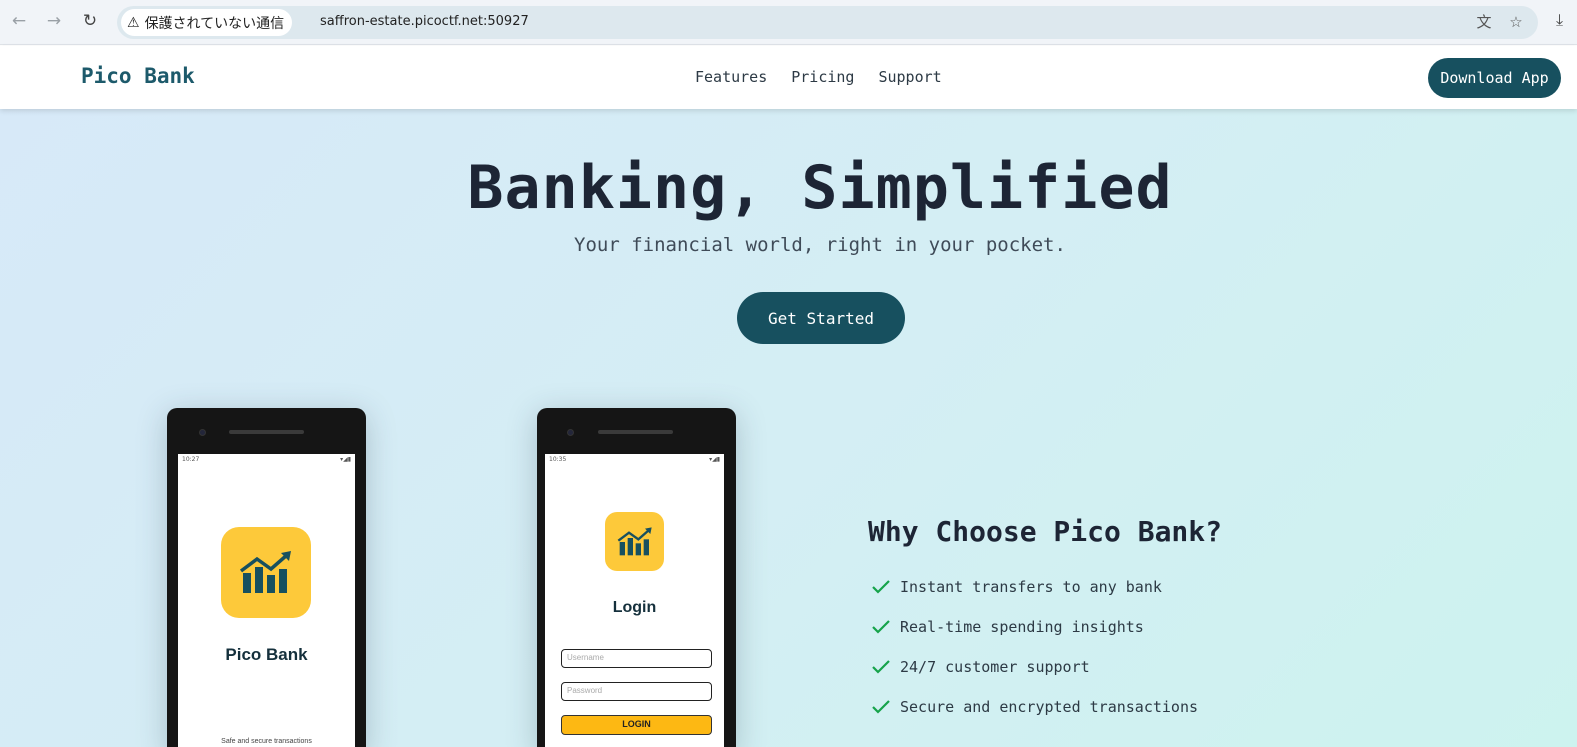 The image size is (1577, 747). Describe the element at coordinates (634, 607) in the screenshot. I see `login-title: Login` at that location.